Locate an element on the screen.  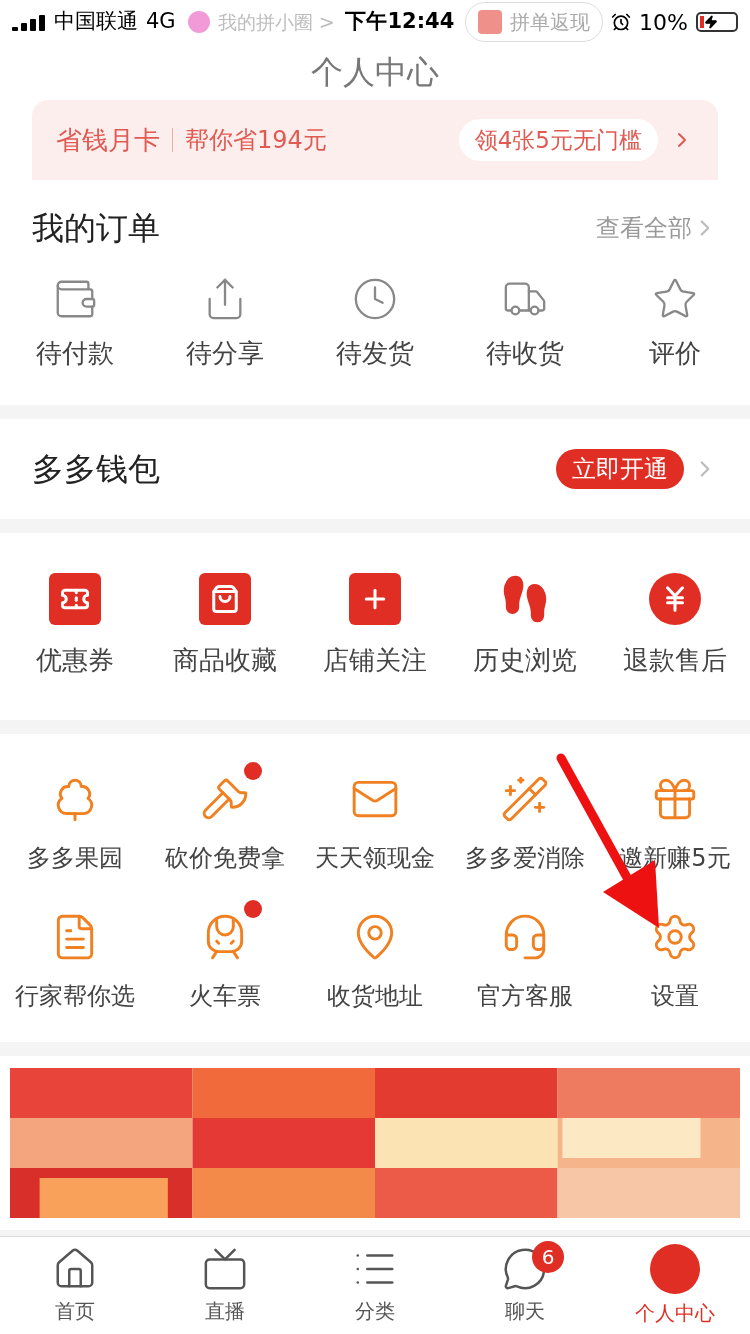
service-item: 官方客服 is located at coordinates (525, 957).